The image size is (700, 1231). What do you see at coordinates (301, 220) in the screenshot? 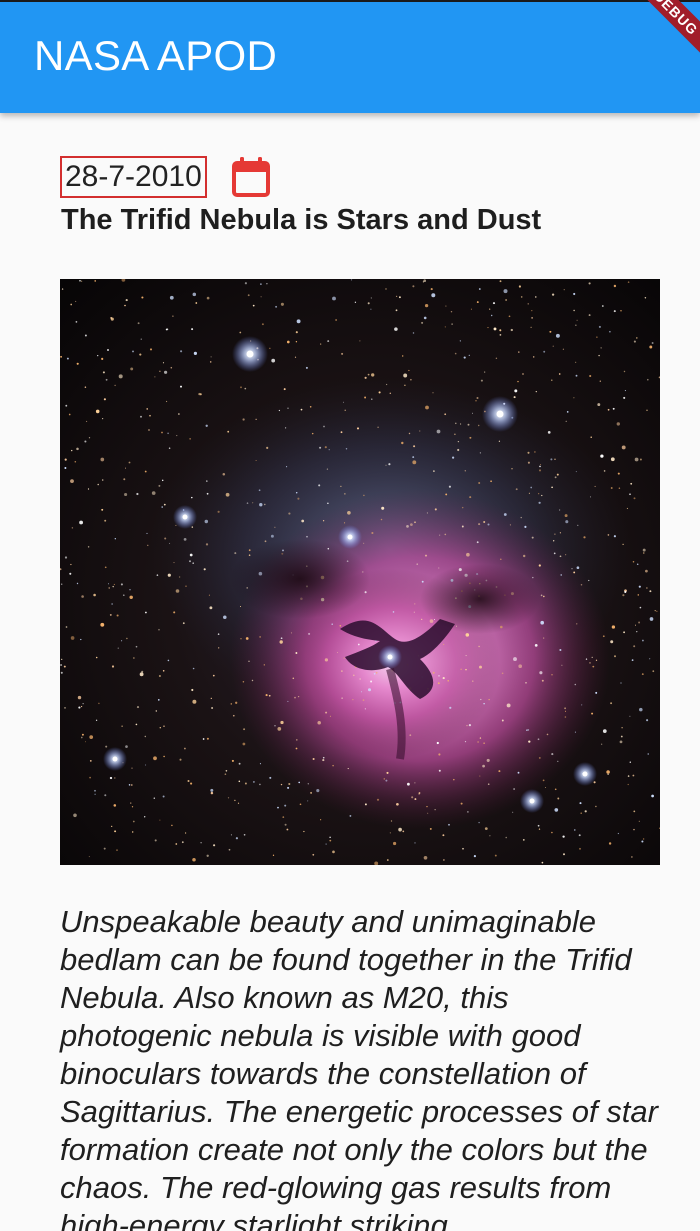
I see `apod-title: The Trifid Nebula is Stars and Dust` at bounding box center [301, 220].